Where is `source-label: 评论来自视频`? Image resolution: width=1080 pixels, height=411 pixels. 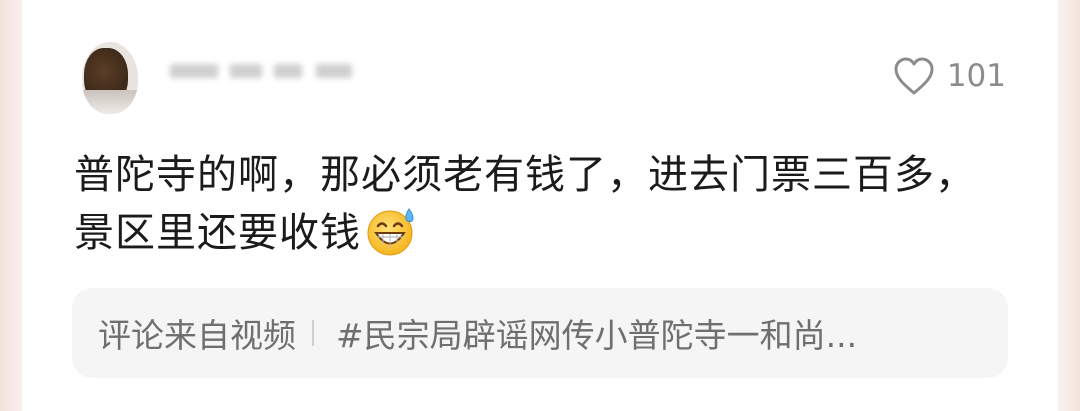 source-label: 评论来自视频 is located at coordinates (197, 335).